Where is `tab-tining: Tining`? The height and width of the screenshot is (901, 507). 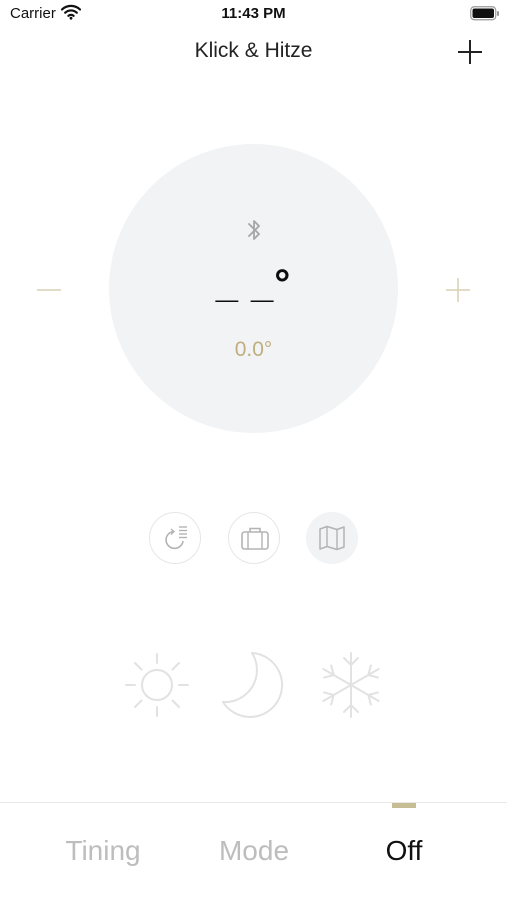 tab-tining: Tining is located at coordinates (103, 851).